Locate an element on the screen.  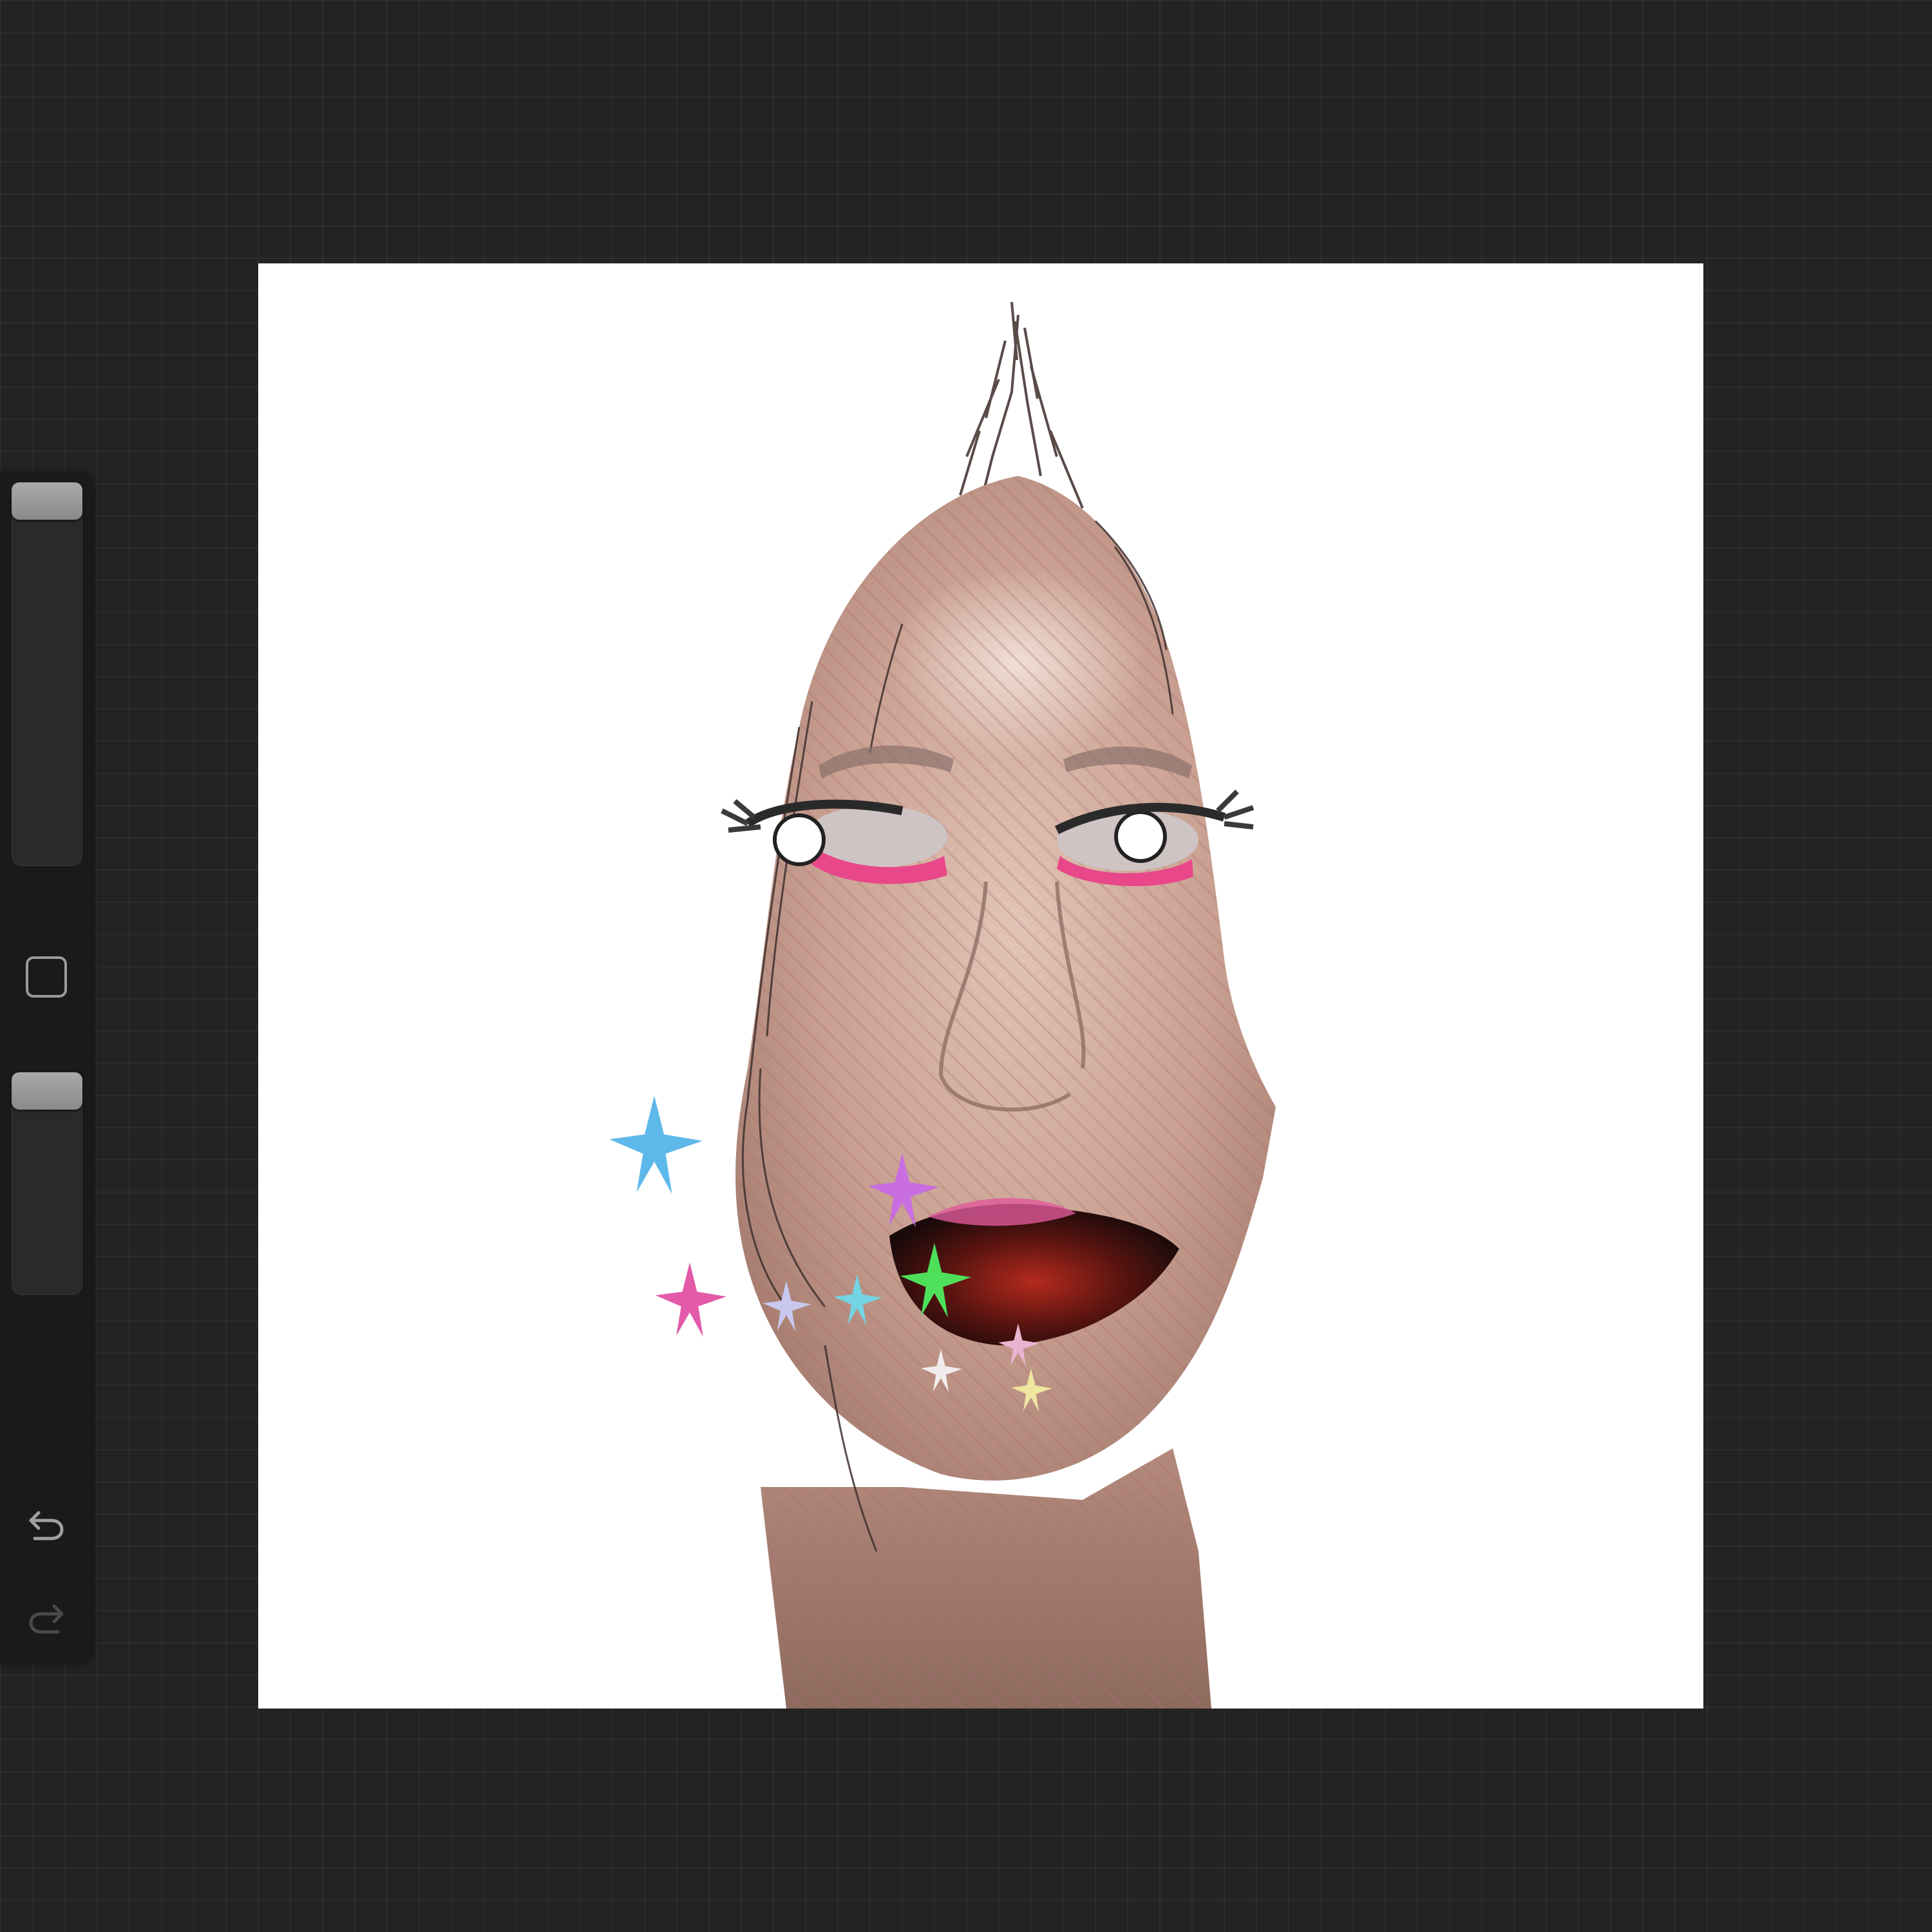
left-eye is located at coordinates (834, 842).